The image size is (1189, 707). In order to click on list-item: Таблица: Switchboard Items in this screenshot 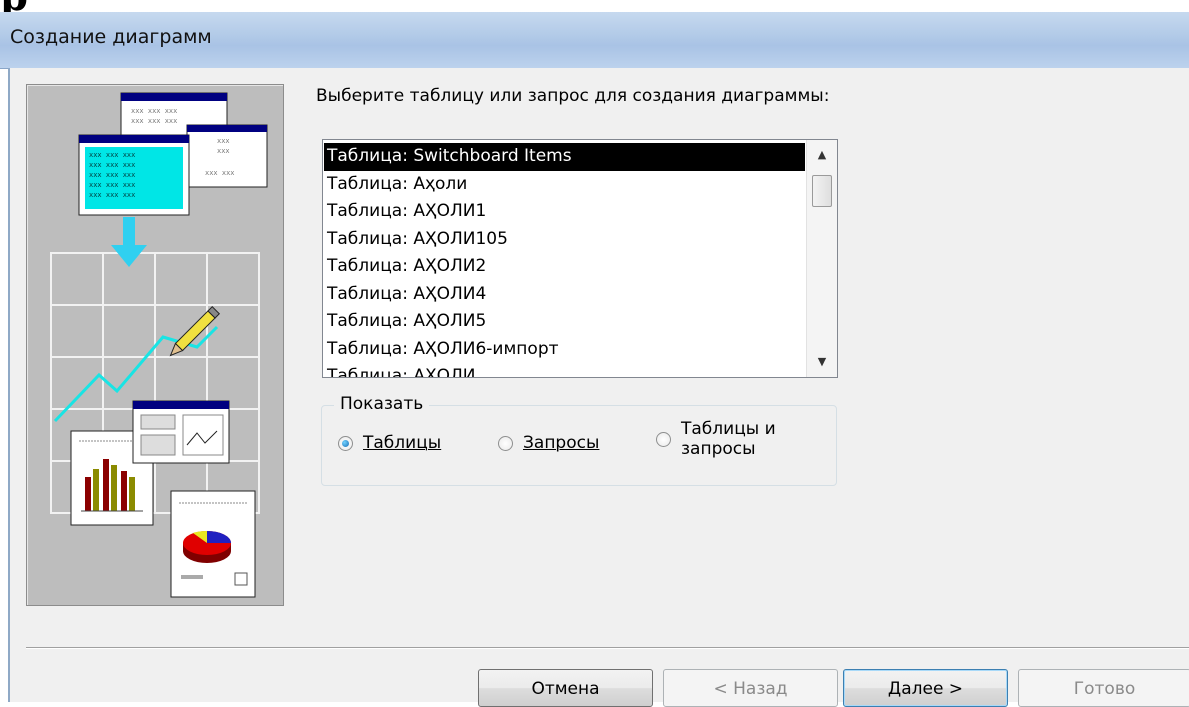, I will do `click(564, 157)`.